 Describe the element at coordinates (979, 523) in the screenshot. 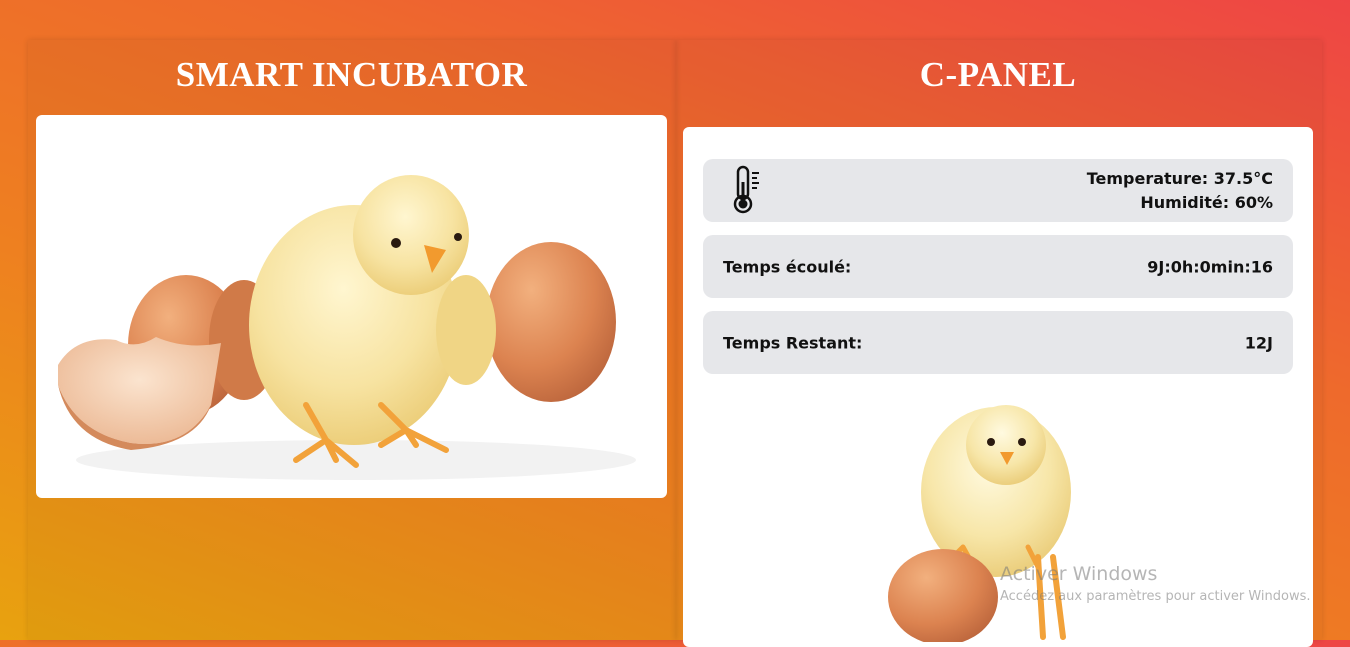

I see `chick-on-egg-photo` at that location.